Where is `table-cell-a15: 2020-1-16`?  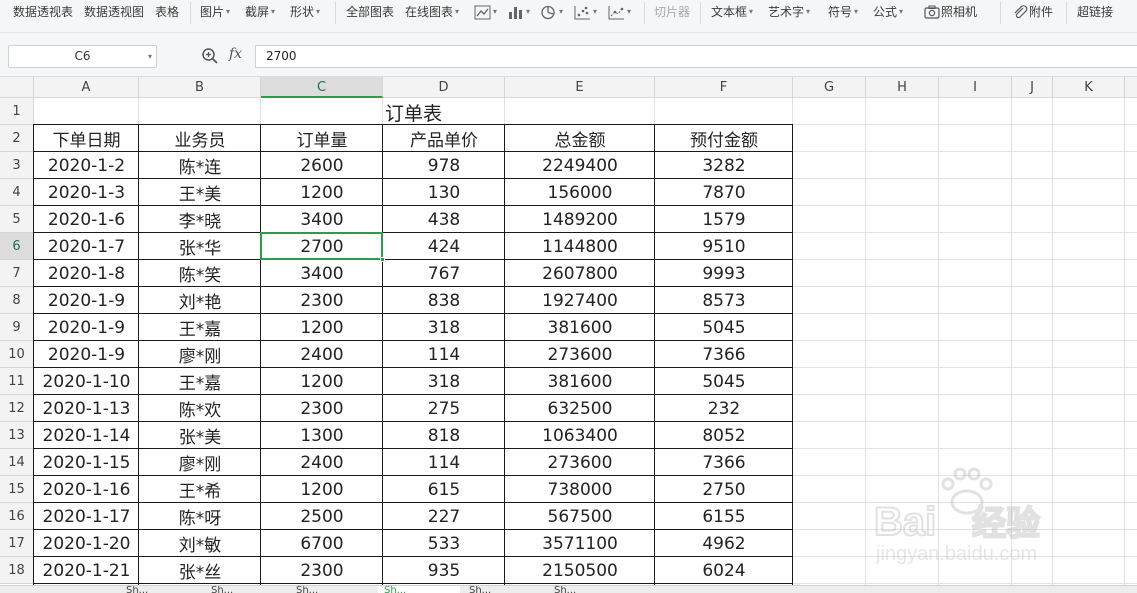 table-cell-a15: 2020-1-16 is located at coordinates (86, 489).